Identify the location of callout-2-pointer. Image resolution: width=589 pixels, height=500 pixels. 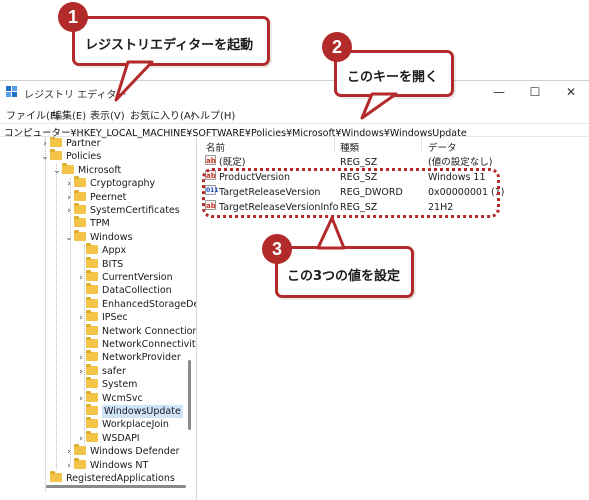
(379, 106).